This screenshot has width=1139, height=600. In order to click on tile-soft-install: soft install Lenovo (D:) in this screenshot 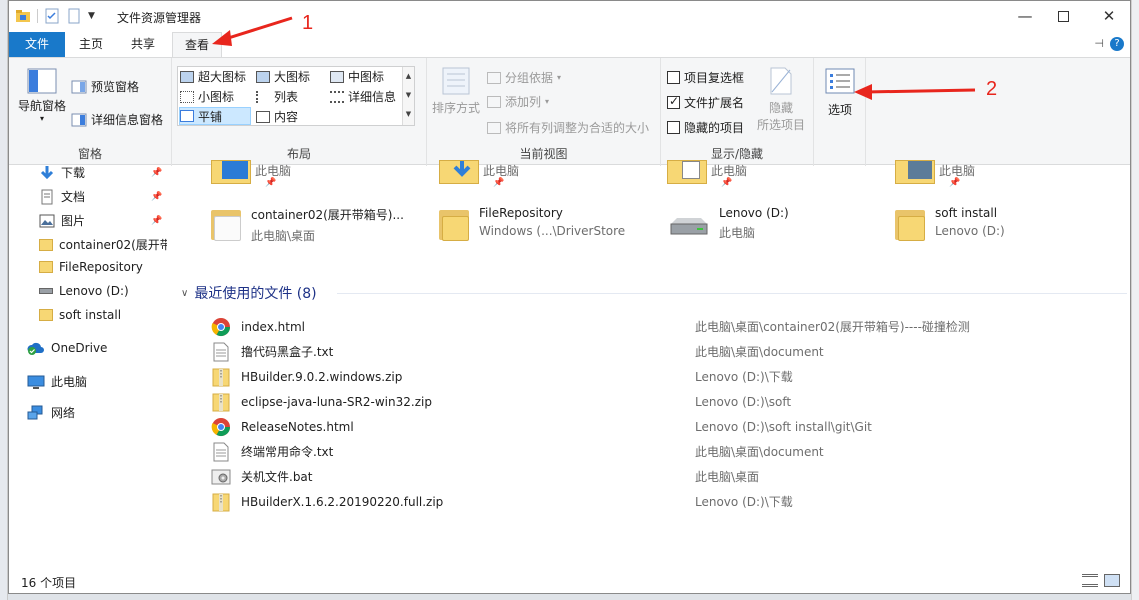, I will do `click(950, 224)`.